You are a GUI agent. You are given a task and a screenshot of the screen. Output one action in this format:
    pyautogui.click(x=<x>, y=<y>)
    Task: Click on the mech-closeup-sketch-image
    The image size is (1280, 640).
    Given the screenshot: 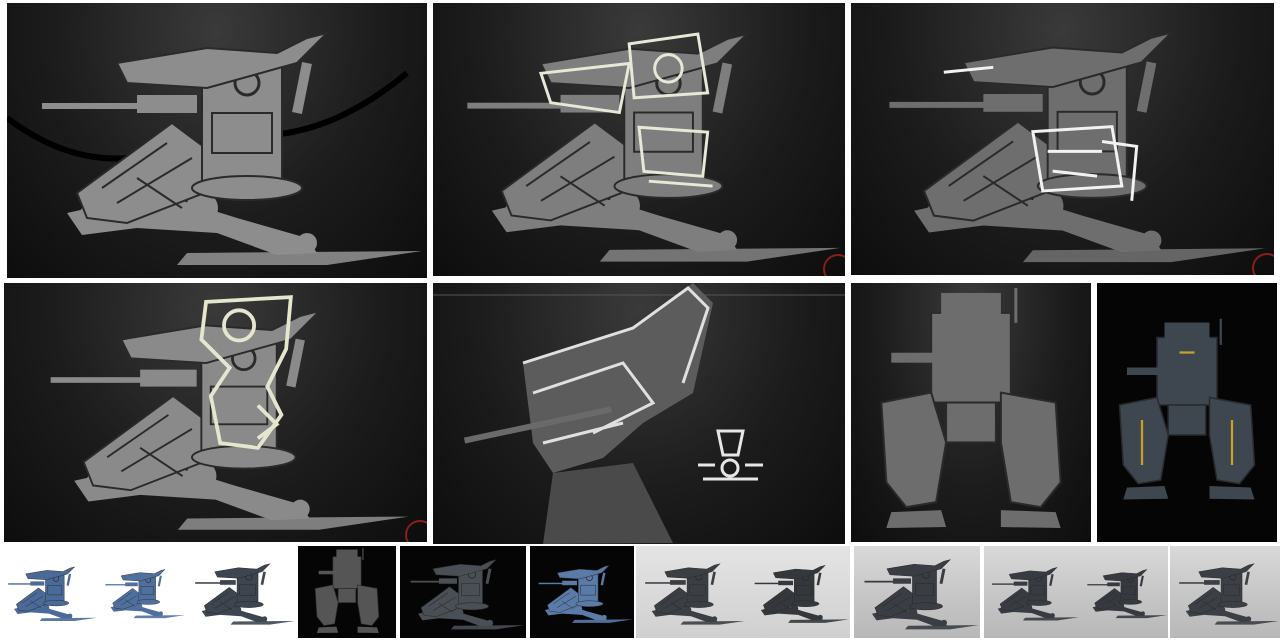 What is the action you would take?
    pyautogui.click(x=639, y=413)
    